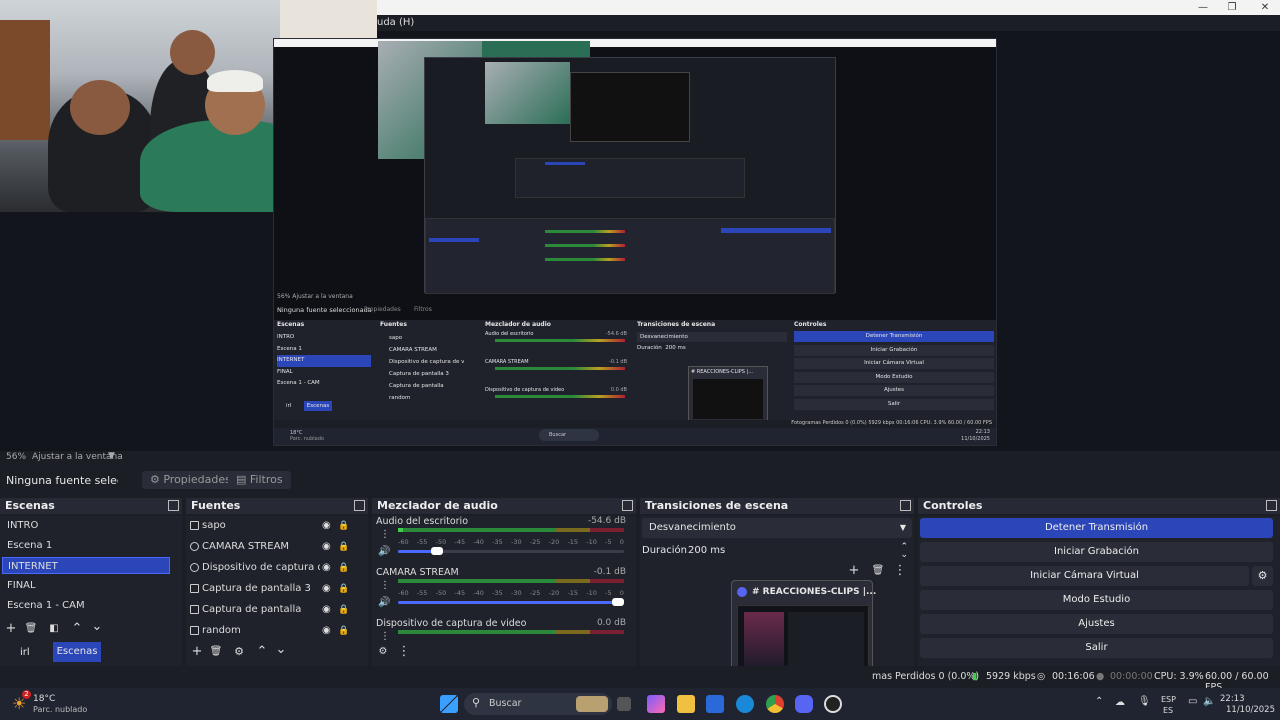 The image size is (1280, 720). Describe the element at coordinates (745, 704) in the screenshot. I see `edge-icon` at that location.